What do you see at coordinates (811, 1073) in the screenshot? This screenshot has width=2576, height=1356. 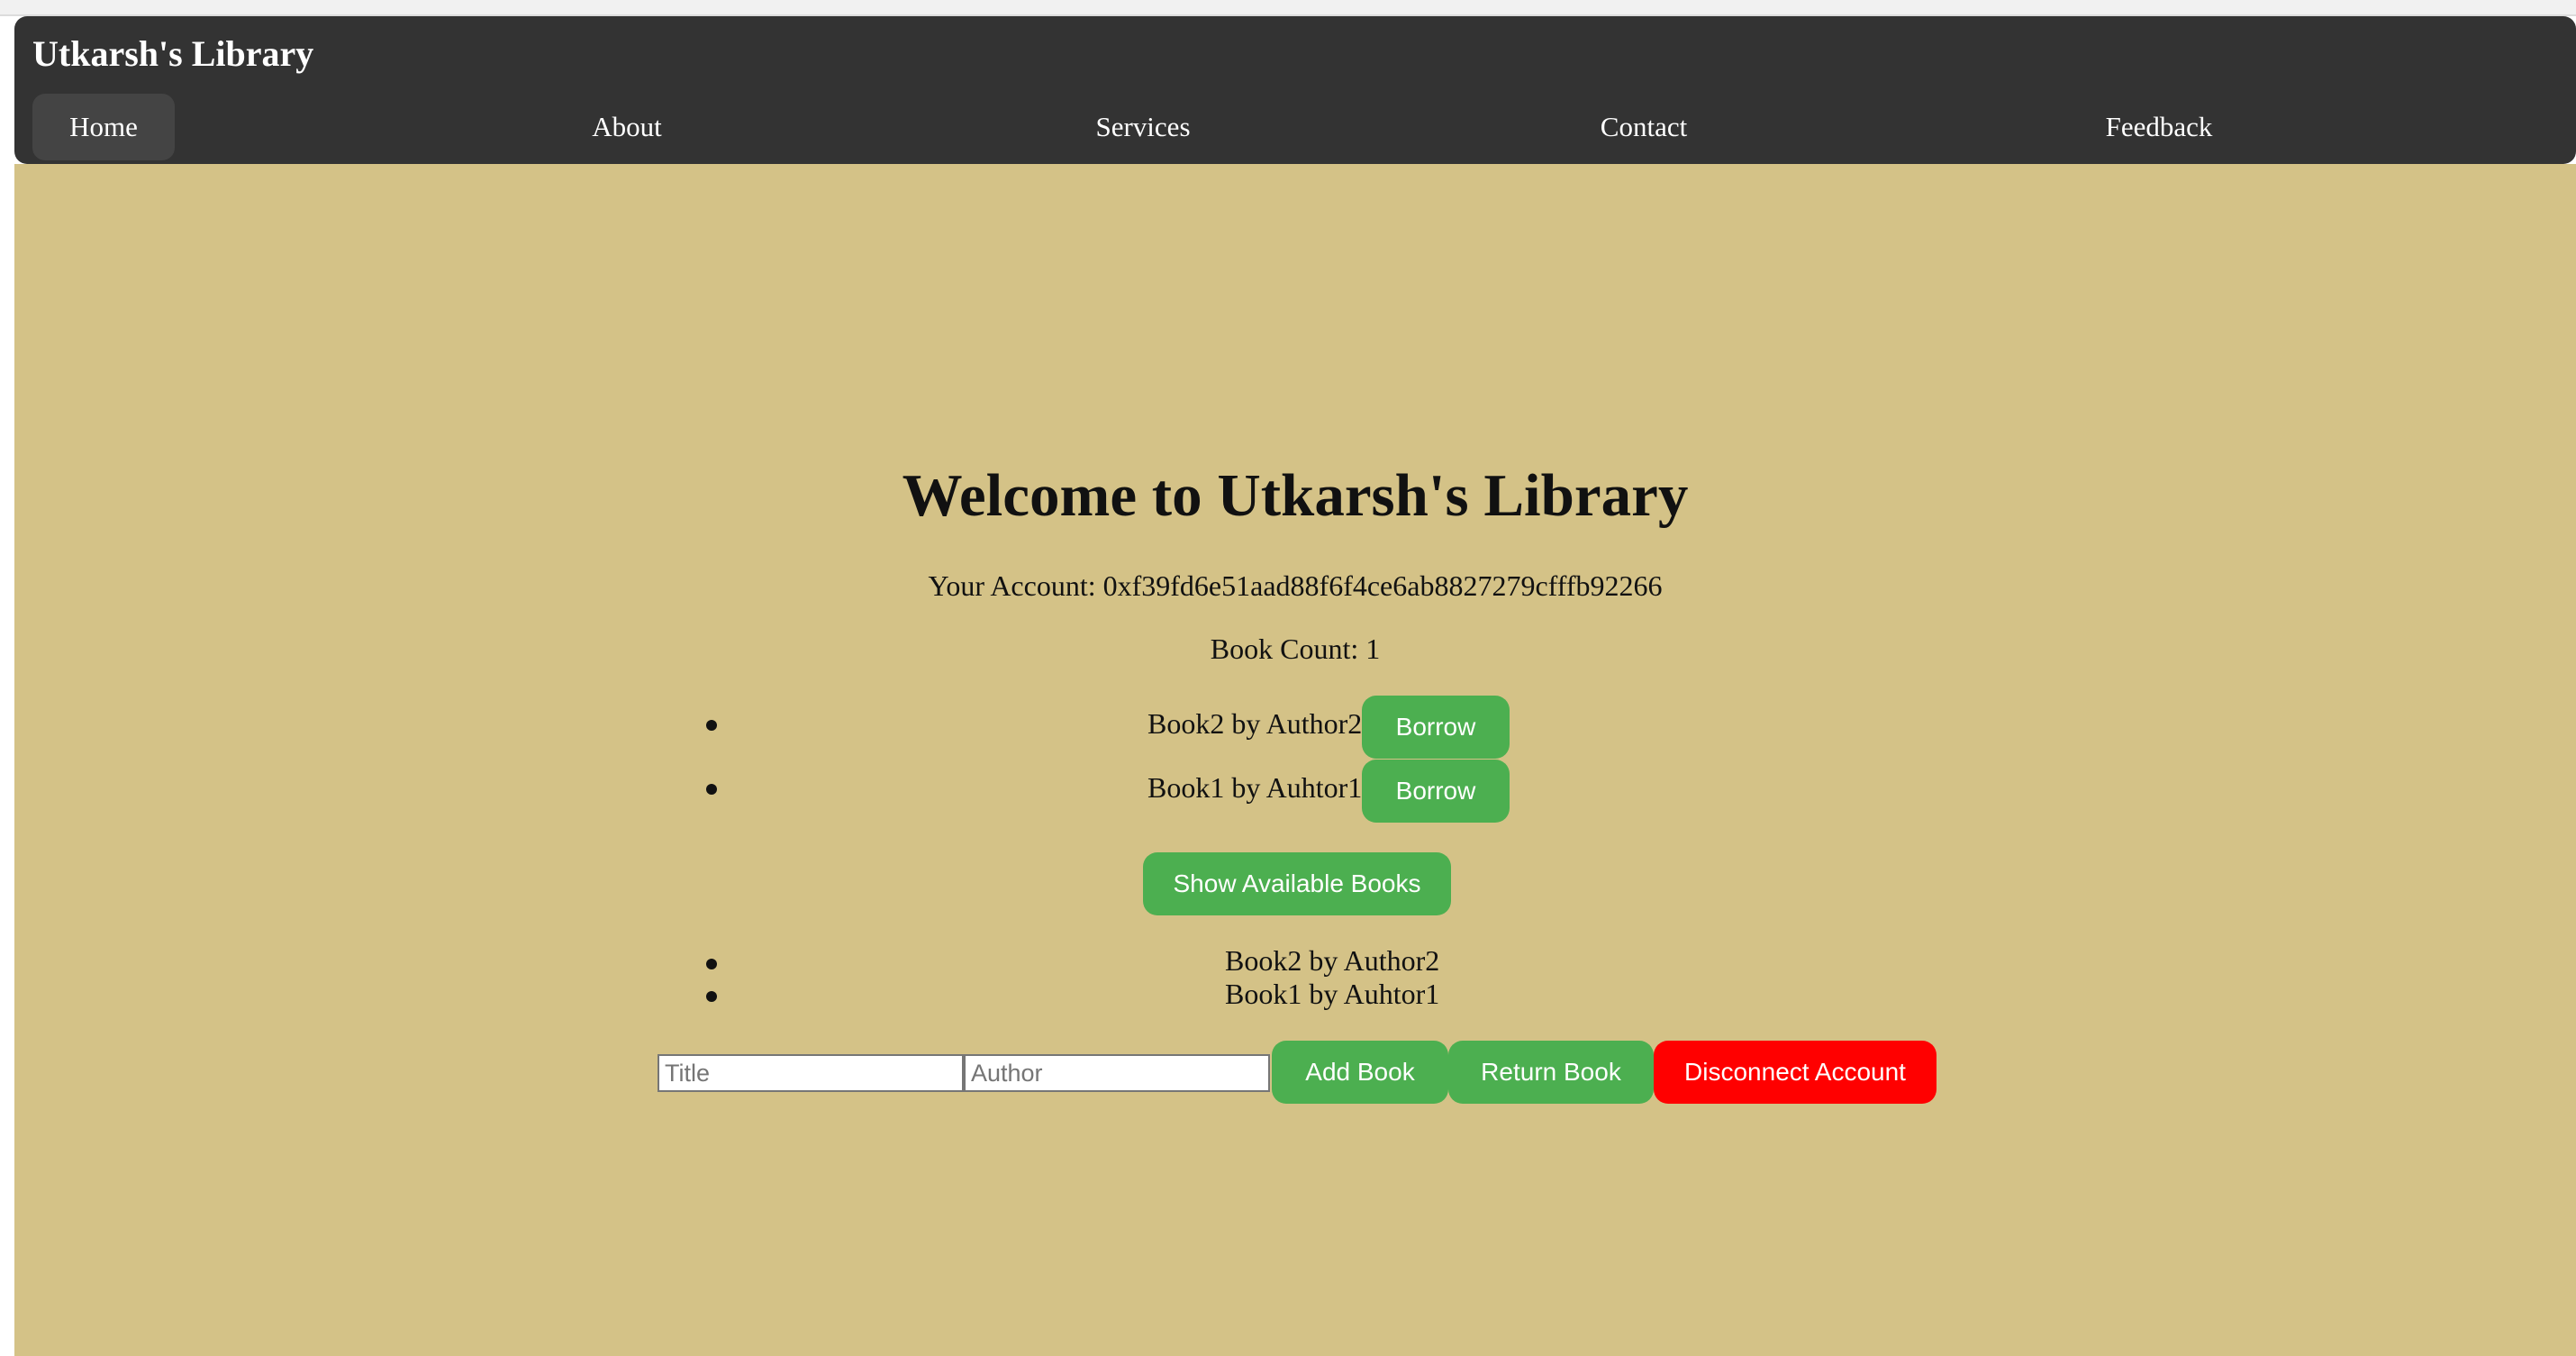 I see `title-input` at bounding box center [811, 1073].